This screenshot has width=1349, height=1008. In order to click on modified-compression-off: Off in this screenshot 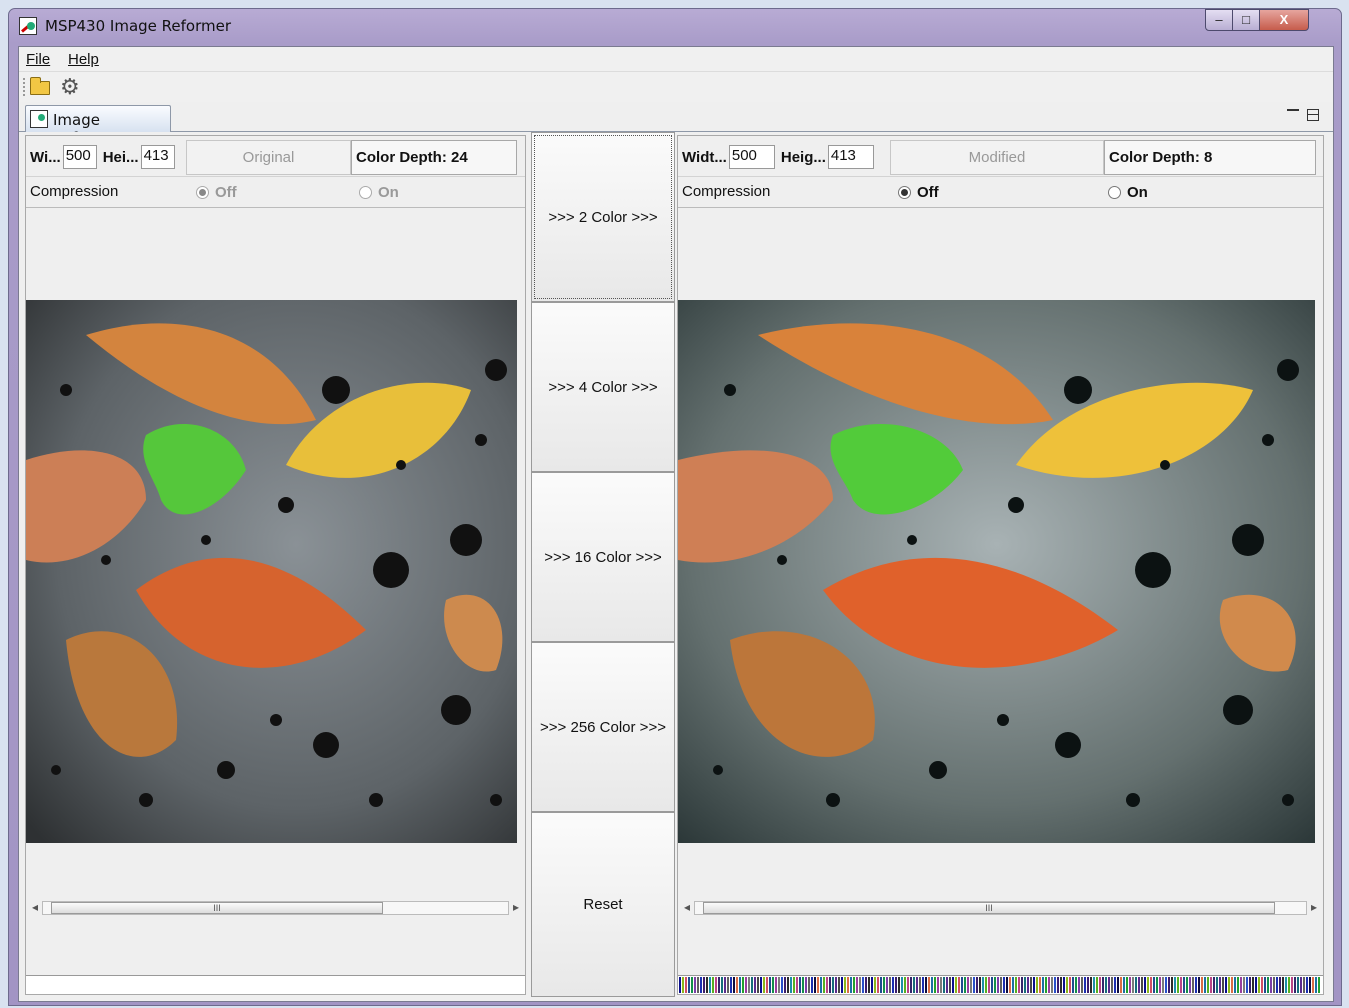, I will do `click(918, 192)`.